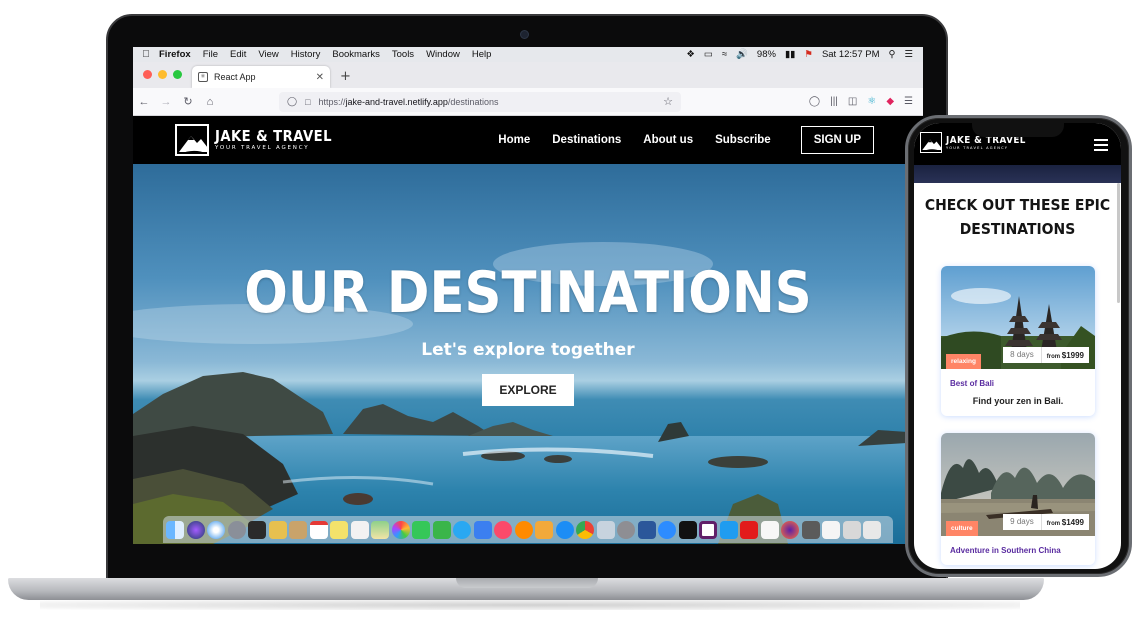 The width and height of the screenshot is (1142, 626). I want to click on close-window-button, so click(147, 74).